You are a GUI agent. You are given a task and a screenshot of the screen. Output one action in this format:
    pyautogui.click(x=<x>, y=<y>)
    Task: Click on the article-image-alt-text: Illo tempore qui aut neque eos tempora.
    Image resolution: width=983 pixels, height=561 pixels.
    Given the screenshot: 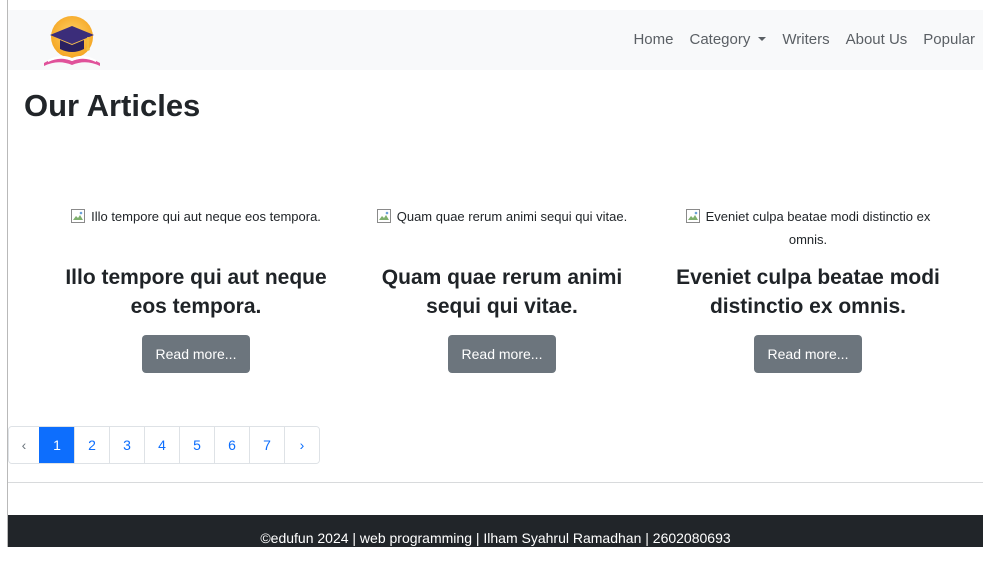 What is the action you would take?
    pyautogui.click(x=206, y=216)
    